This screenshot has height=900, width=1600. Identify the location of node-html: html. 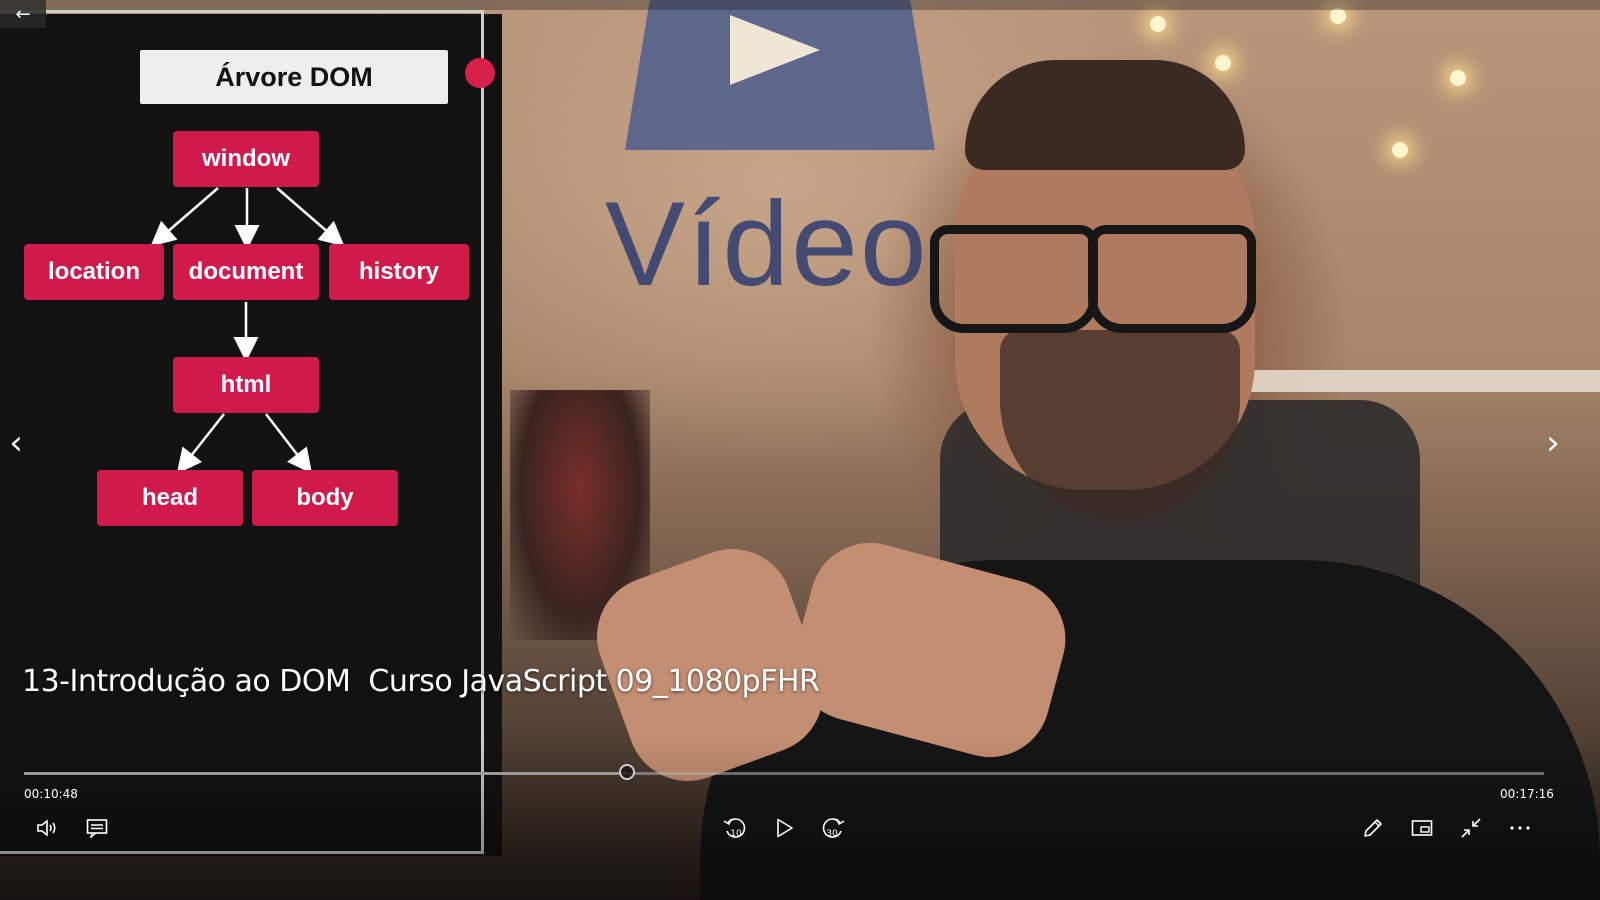
(246, 385).